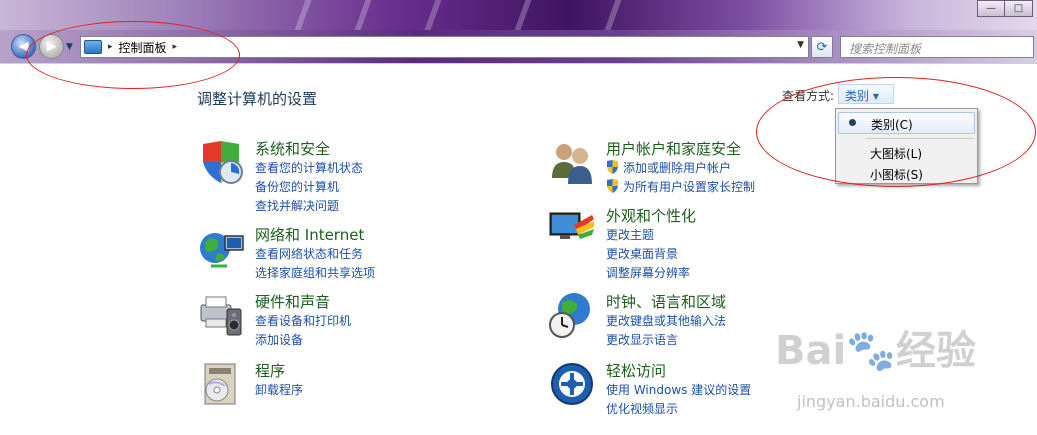  I want to click on category-title-clock-language: 时钟、语言和区域, so click(666, 301).